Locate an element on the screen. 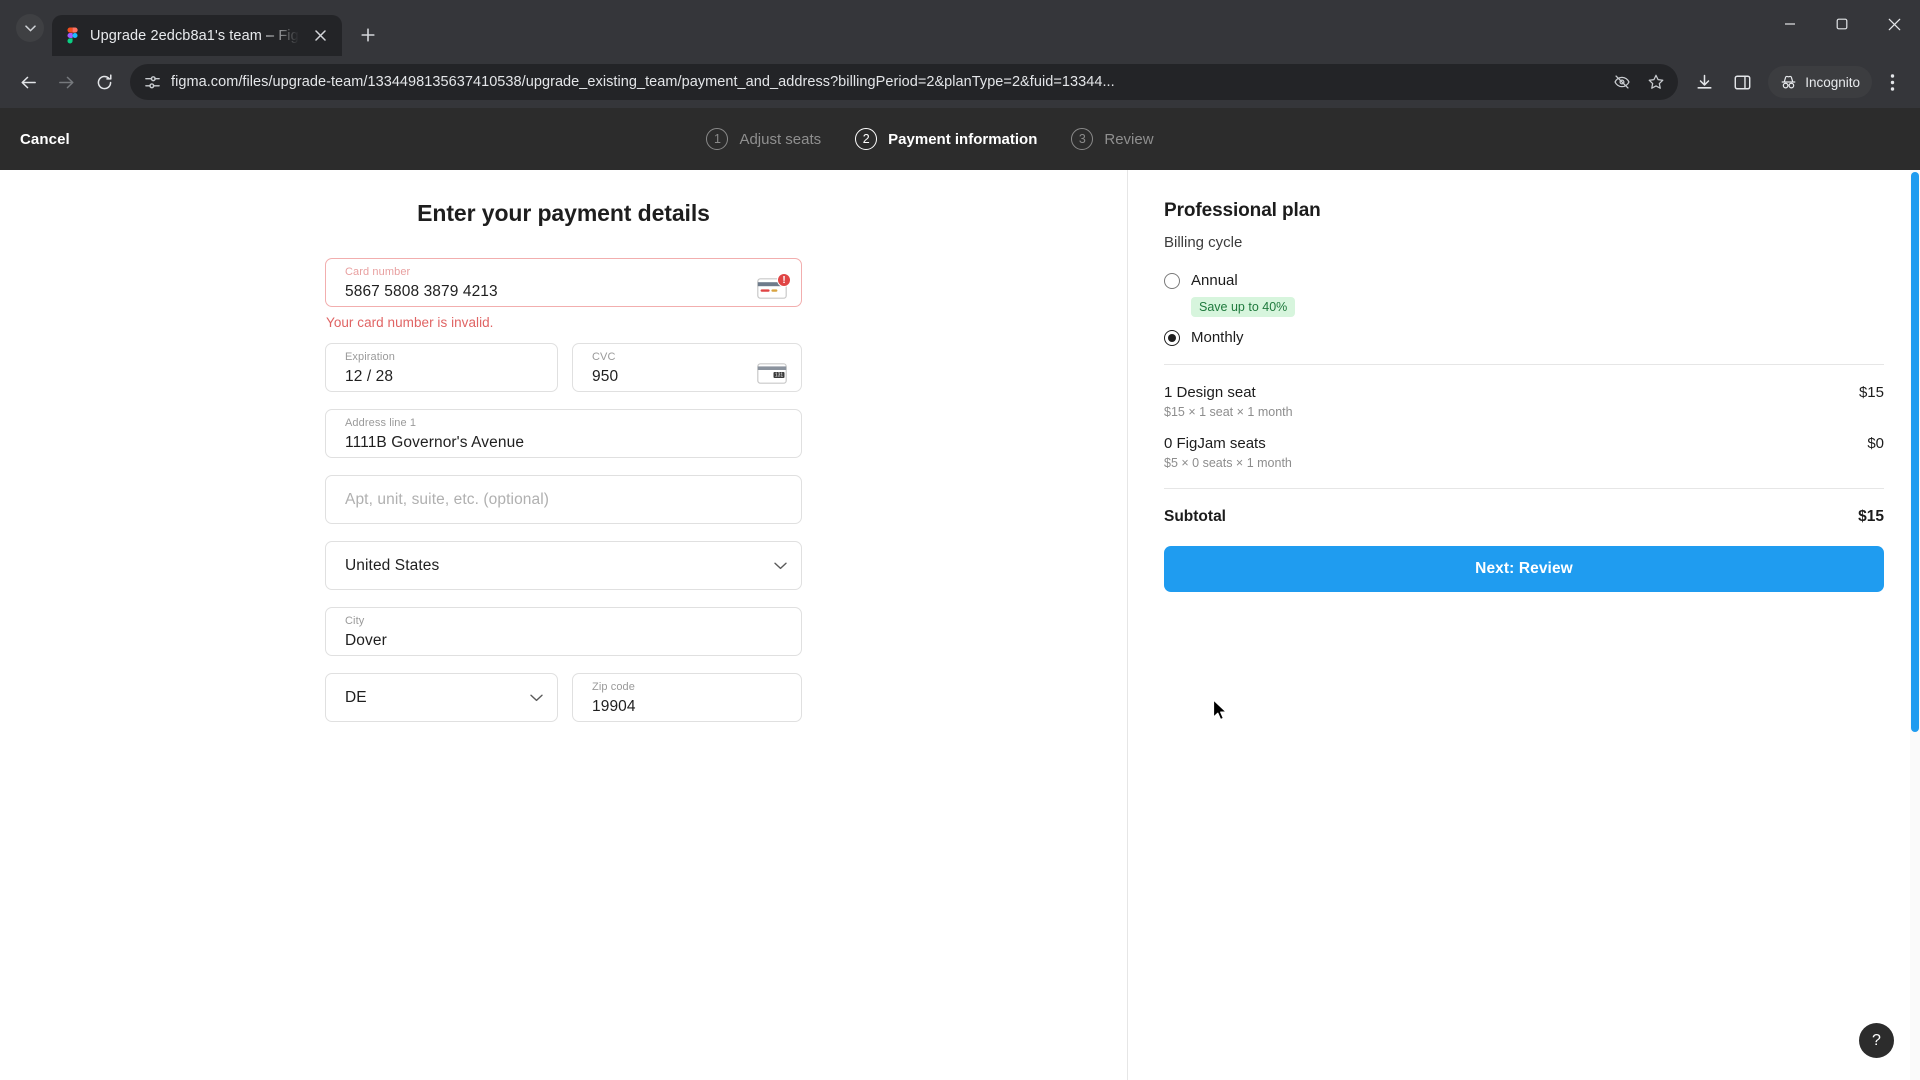 This screenshot has height=1080, width=1920. line-item-figjam-seats: 0 FigJam seats $0 $5 × 0 seats × 1 month is located at coordinates (1524, 452).